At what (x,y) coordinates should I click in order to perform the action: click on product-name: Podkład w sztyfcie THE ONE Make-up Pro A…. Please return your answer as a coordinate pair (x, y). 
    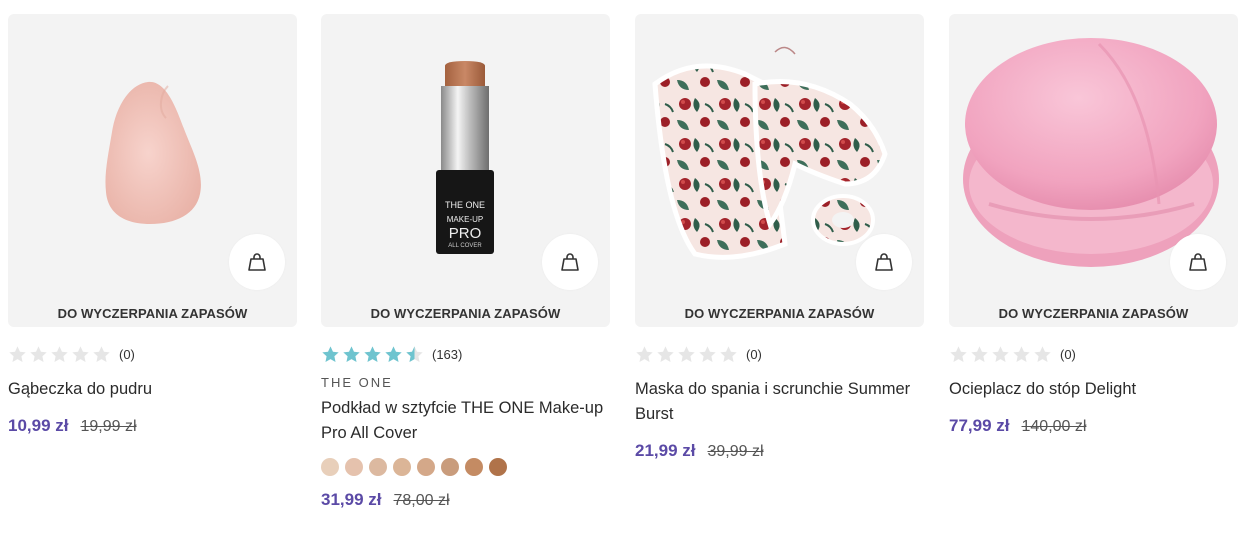
    Looking at the image, I should click on (465, 421).